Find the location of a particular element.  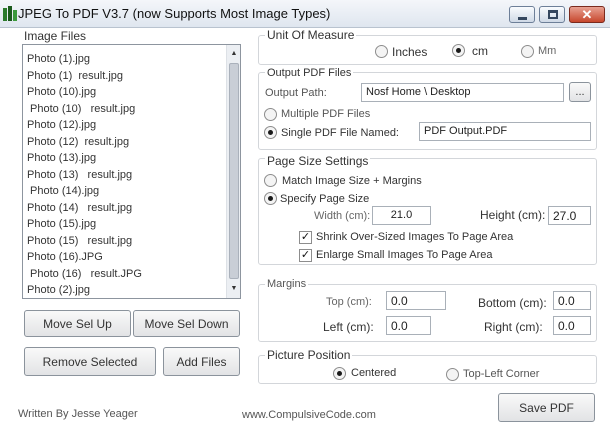

list-item: Photo (10).jpg is located at coordinates (61, 92).